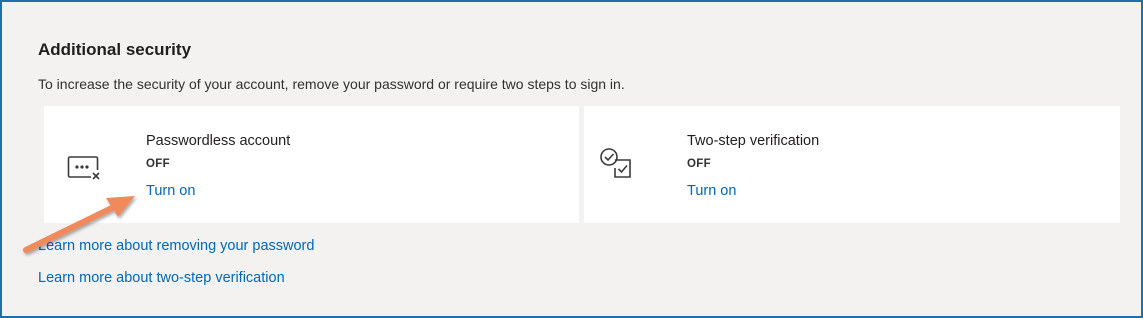  What do you see at coordinates (616, 164) in the screenshot?
I see `checklist-icon` at bounding box center [616, 164].